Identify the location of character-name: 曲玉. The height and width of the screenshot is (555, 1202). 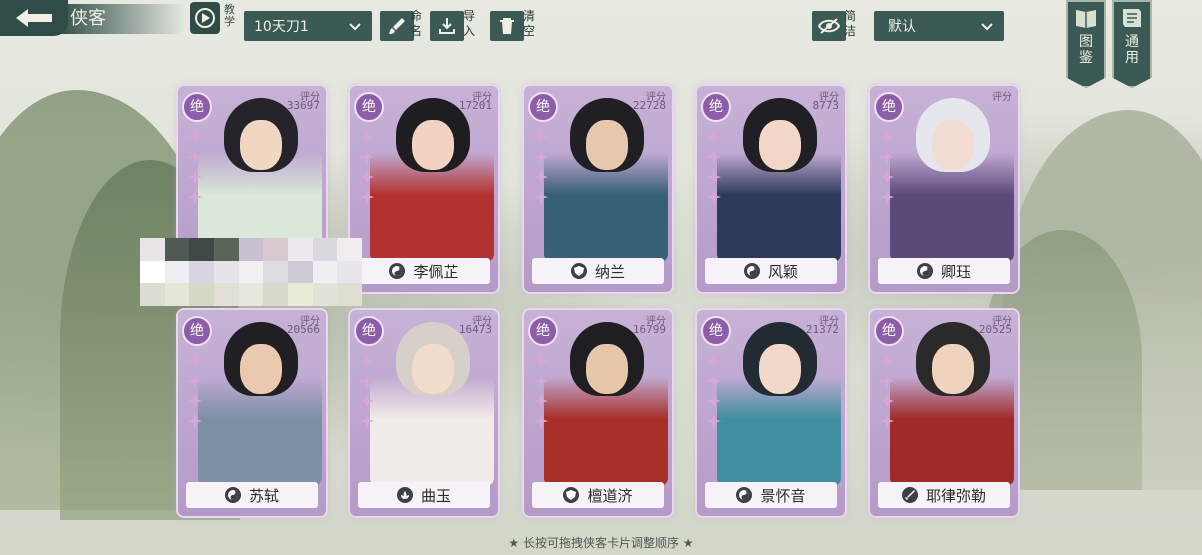
(435, 495).